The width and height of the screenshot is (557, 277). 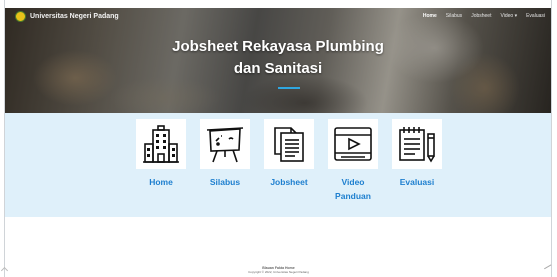 I want to click on nav-evaluasi: Evaluasi, so click(x=535, y=16).